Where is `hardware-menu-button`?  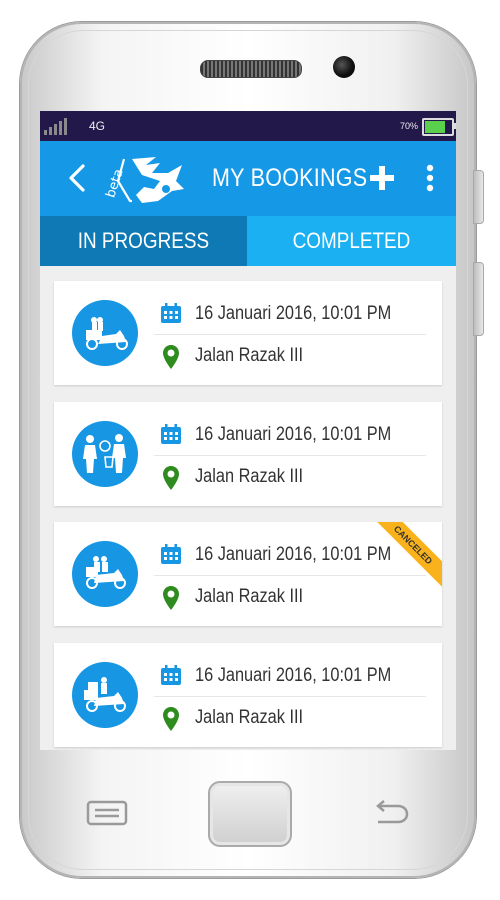 hardware-menu-button is located at coordinates (107, 813).